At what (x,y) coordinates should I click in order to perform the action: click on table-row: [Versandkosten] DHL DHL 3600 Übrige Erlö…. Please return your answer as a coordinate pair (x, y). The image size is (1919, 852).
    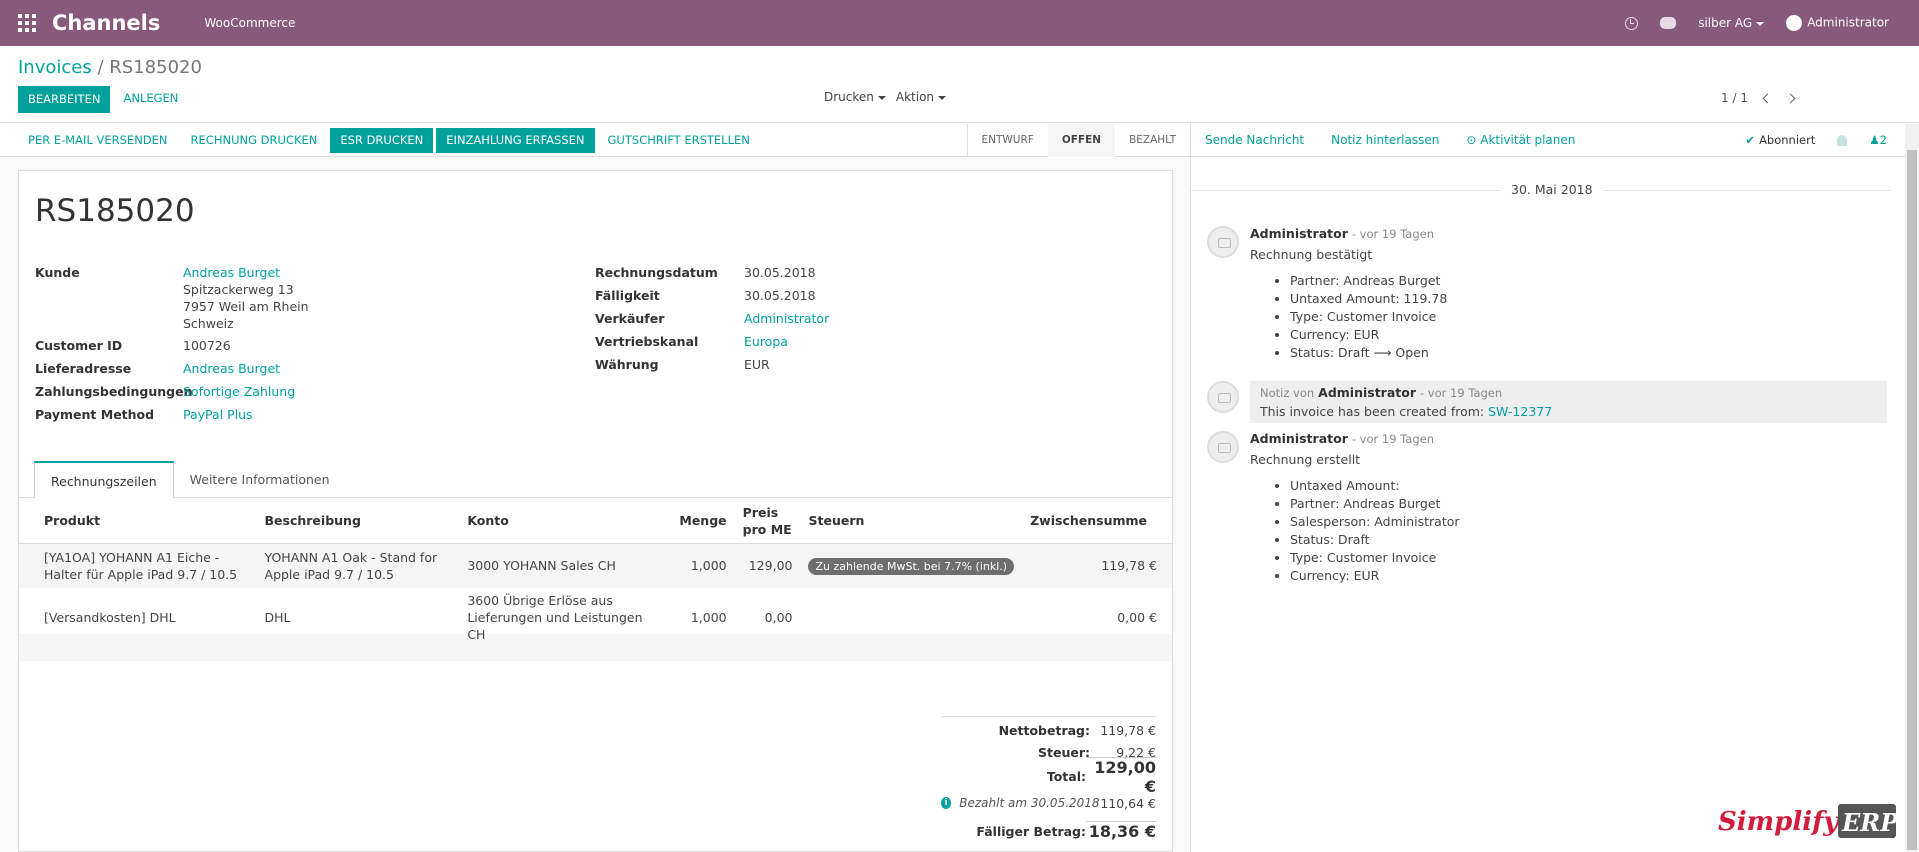
    Looking at the image, I should click on (595, 617).